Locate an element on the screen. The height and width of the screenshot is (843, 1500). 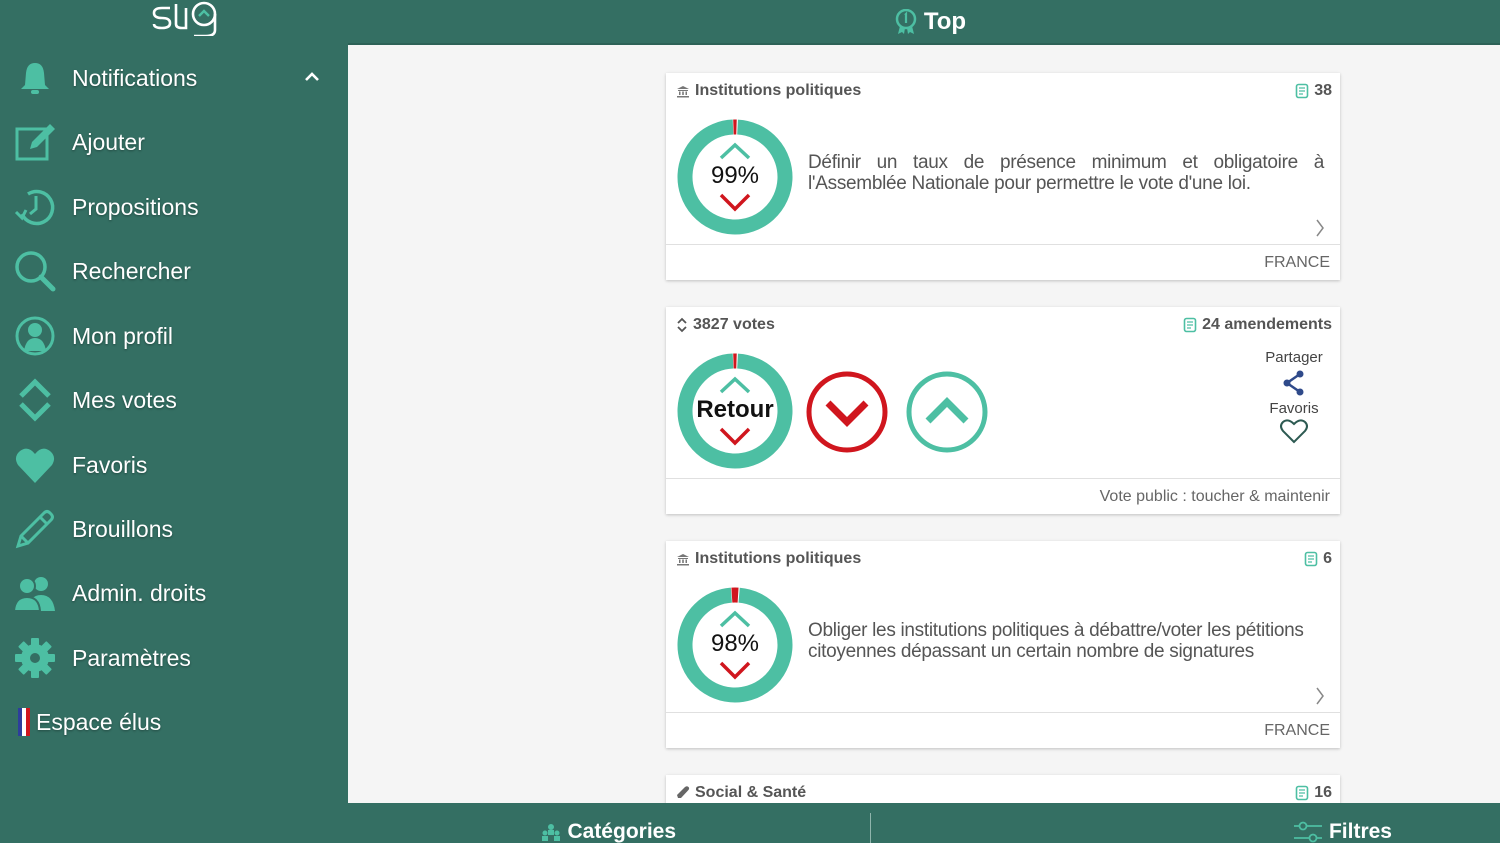
award-icon is located at coordinates (906, 21).